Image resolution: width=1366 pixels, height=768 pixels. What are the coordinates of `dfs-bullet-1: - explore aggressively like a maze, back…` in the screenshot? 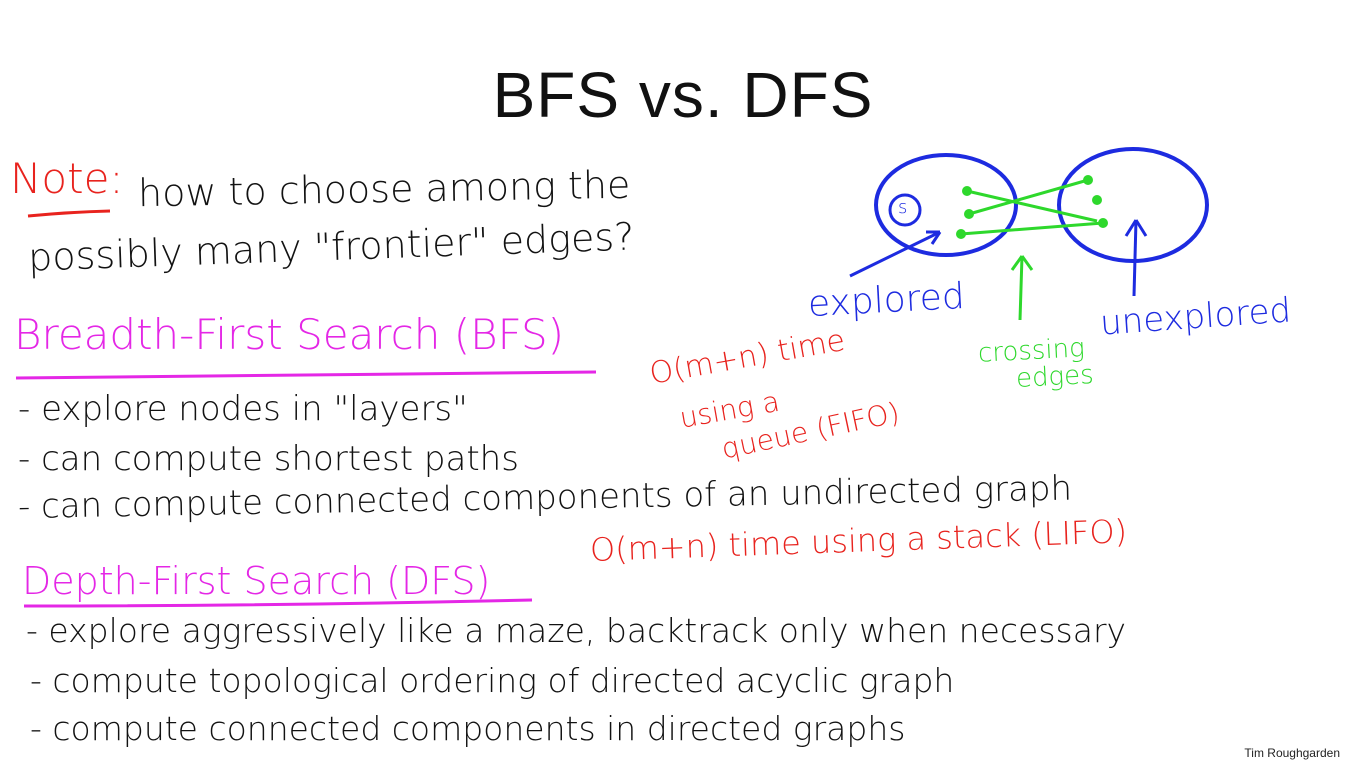 It's located at (576, 630).